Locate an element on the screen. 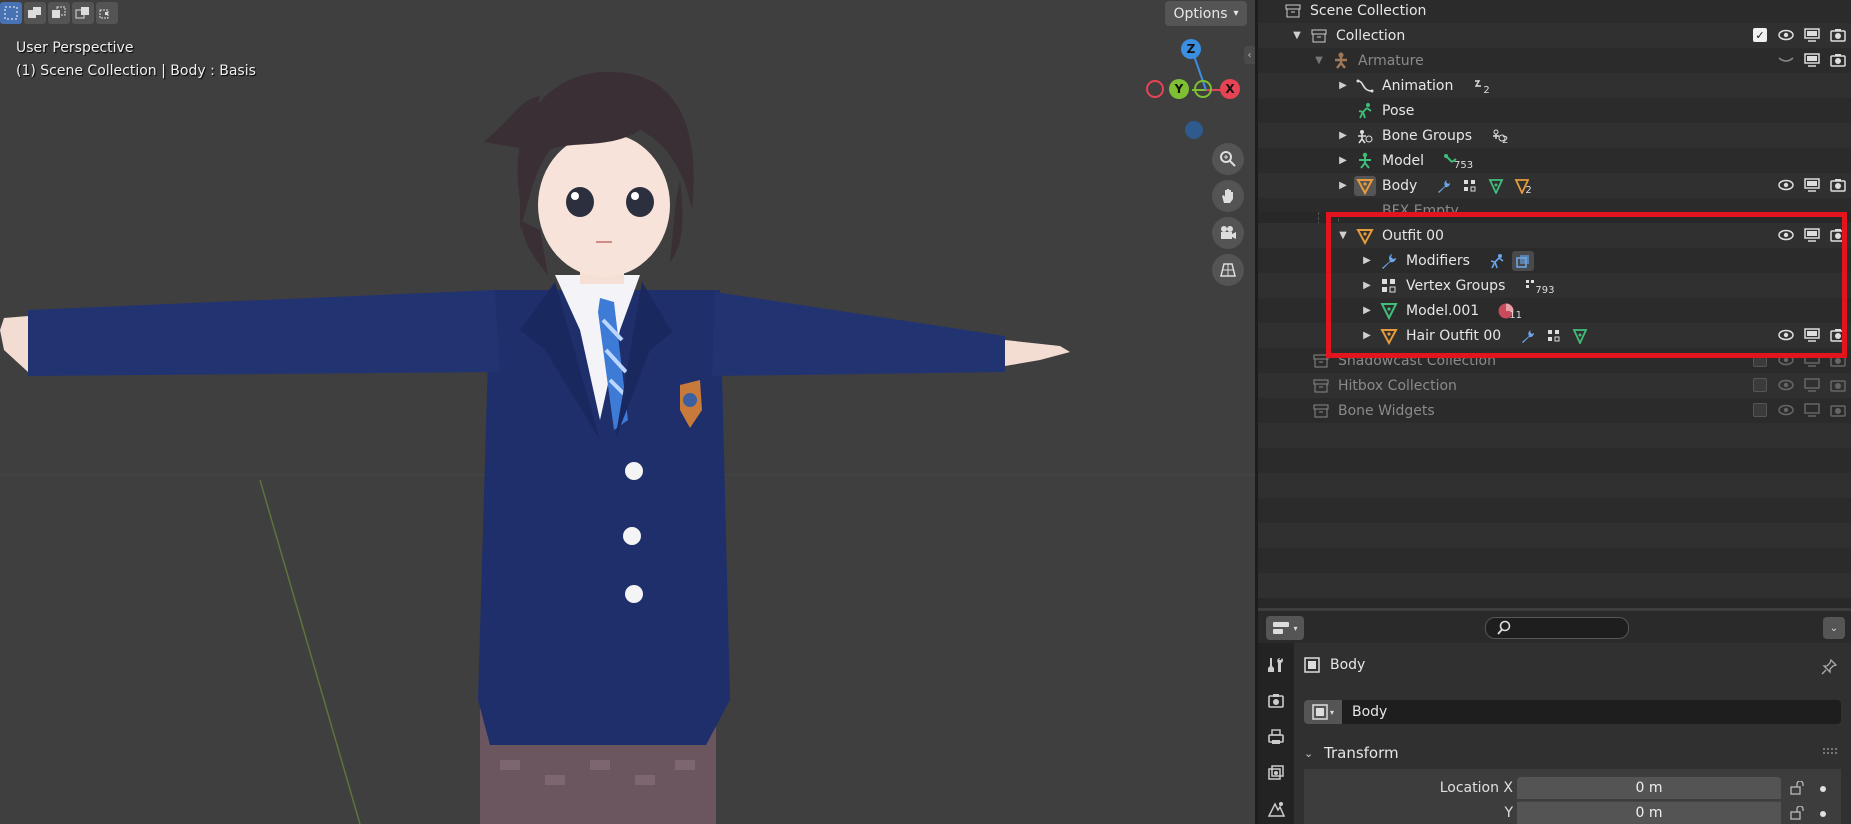  mesh-data-icon is located at coordinates (1496, 186).